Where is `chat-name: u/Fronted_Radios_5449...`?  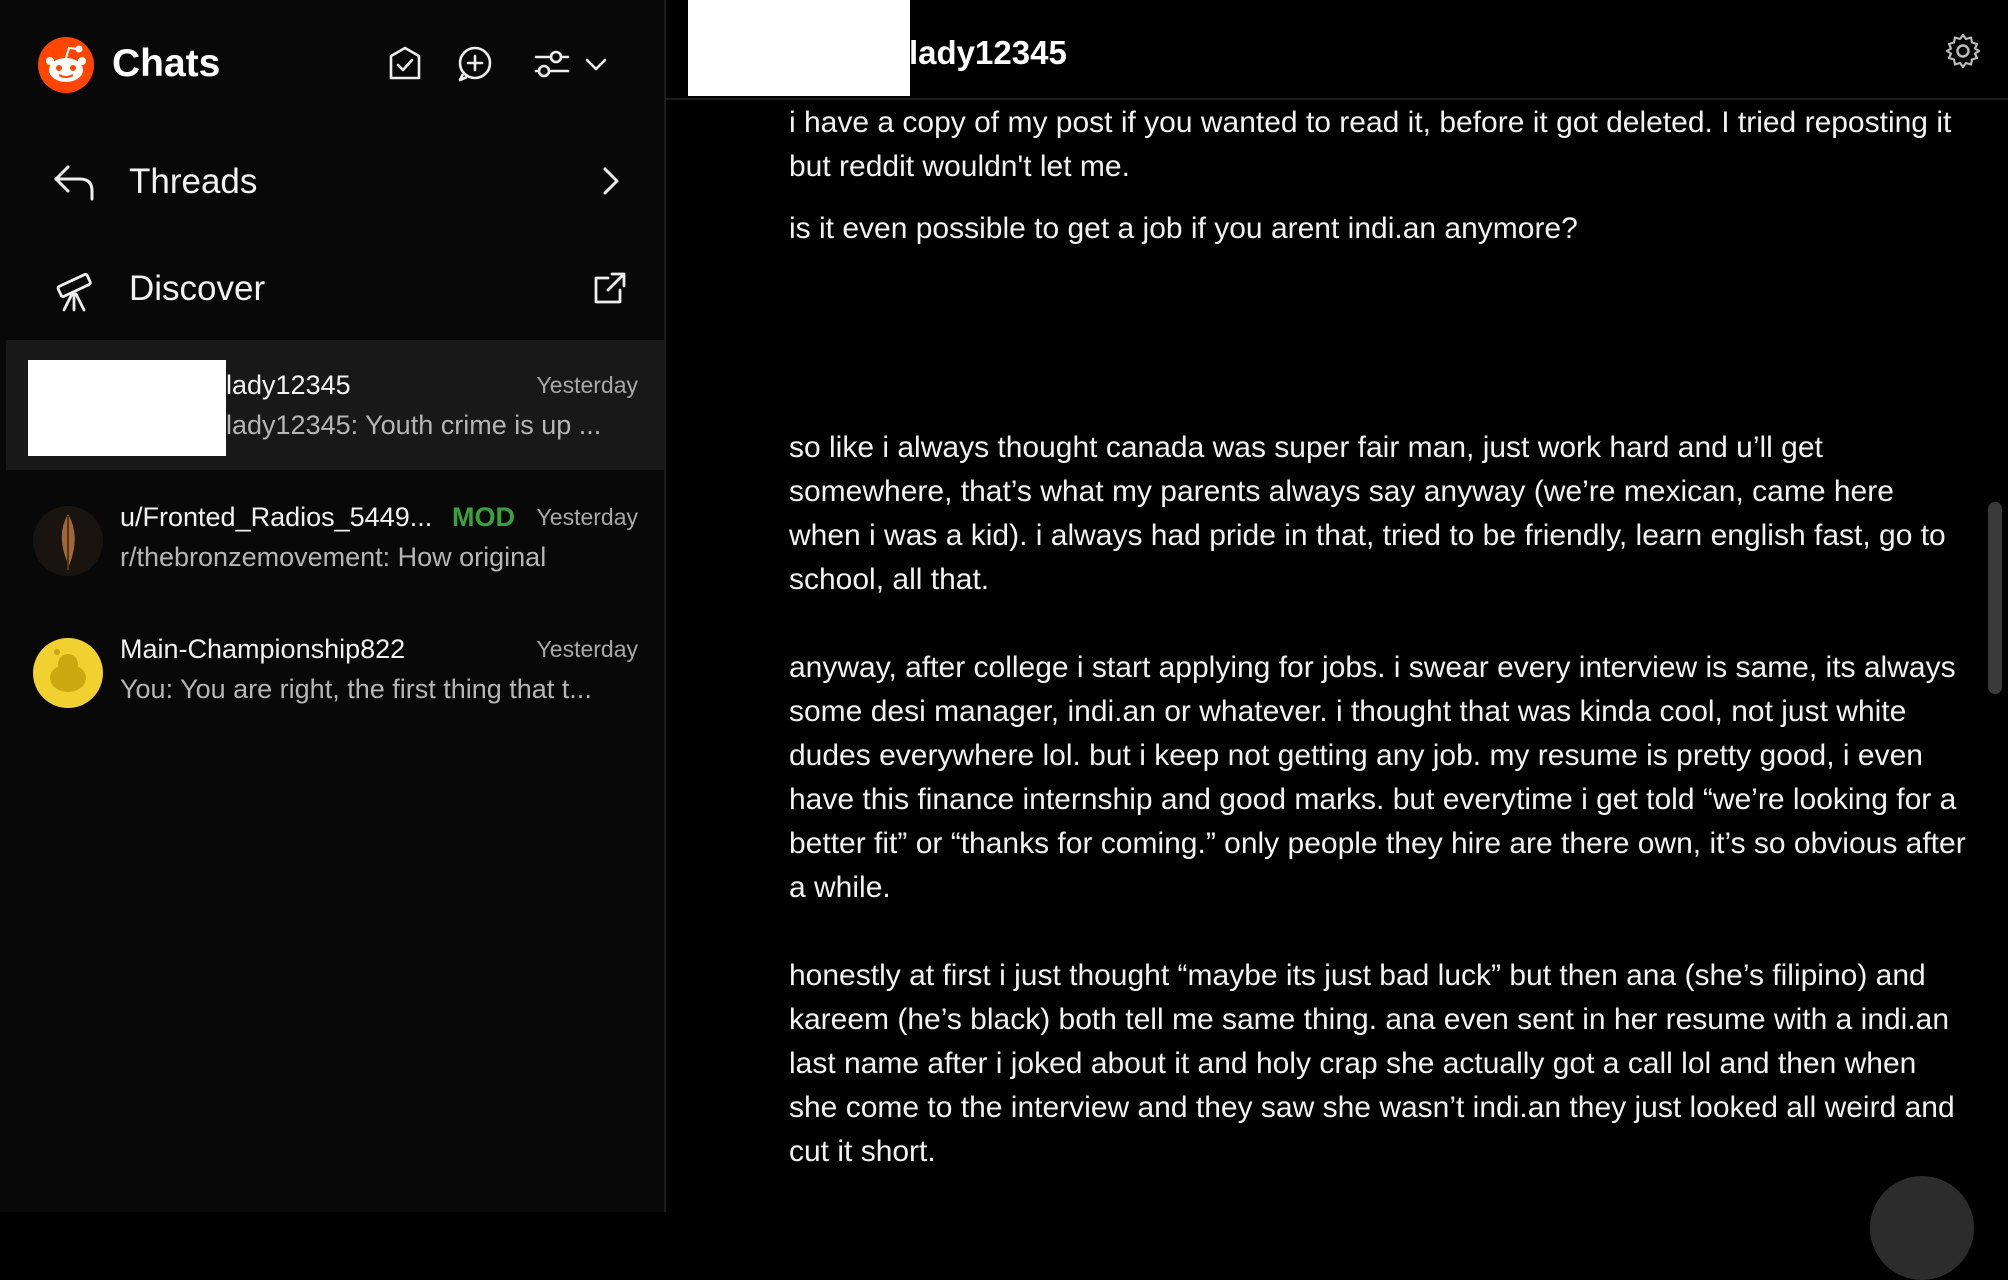 chat-name: u/Fronted_Radios_5449... is located at coordinates (276, 517).